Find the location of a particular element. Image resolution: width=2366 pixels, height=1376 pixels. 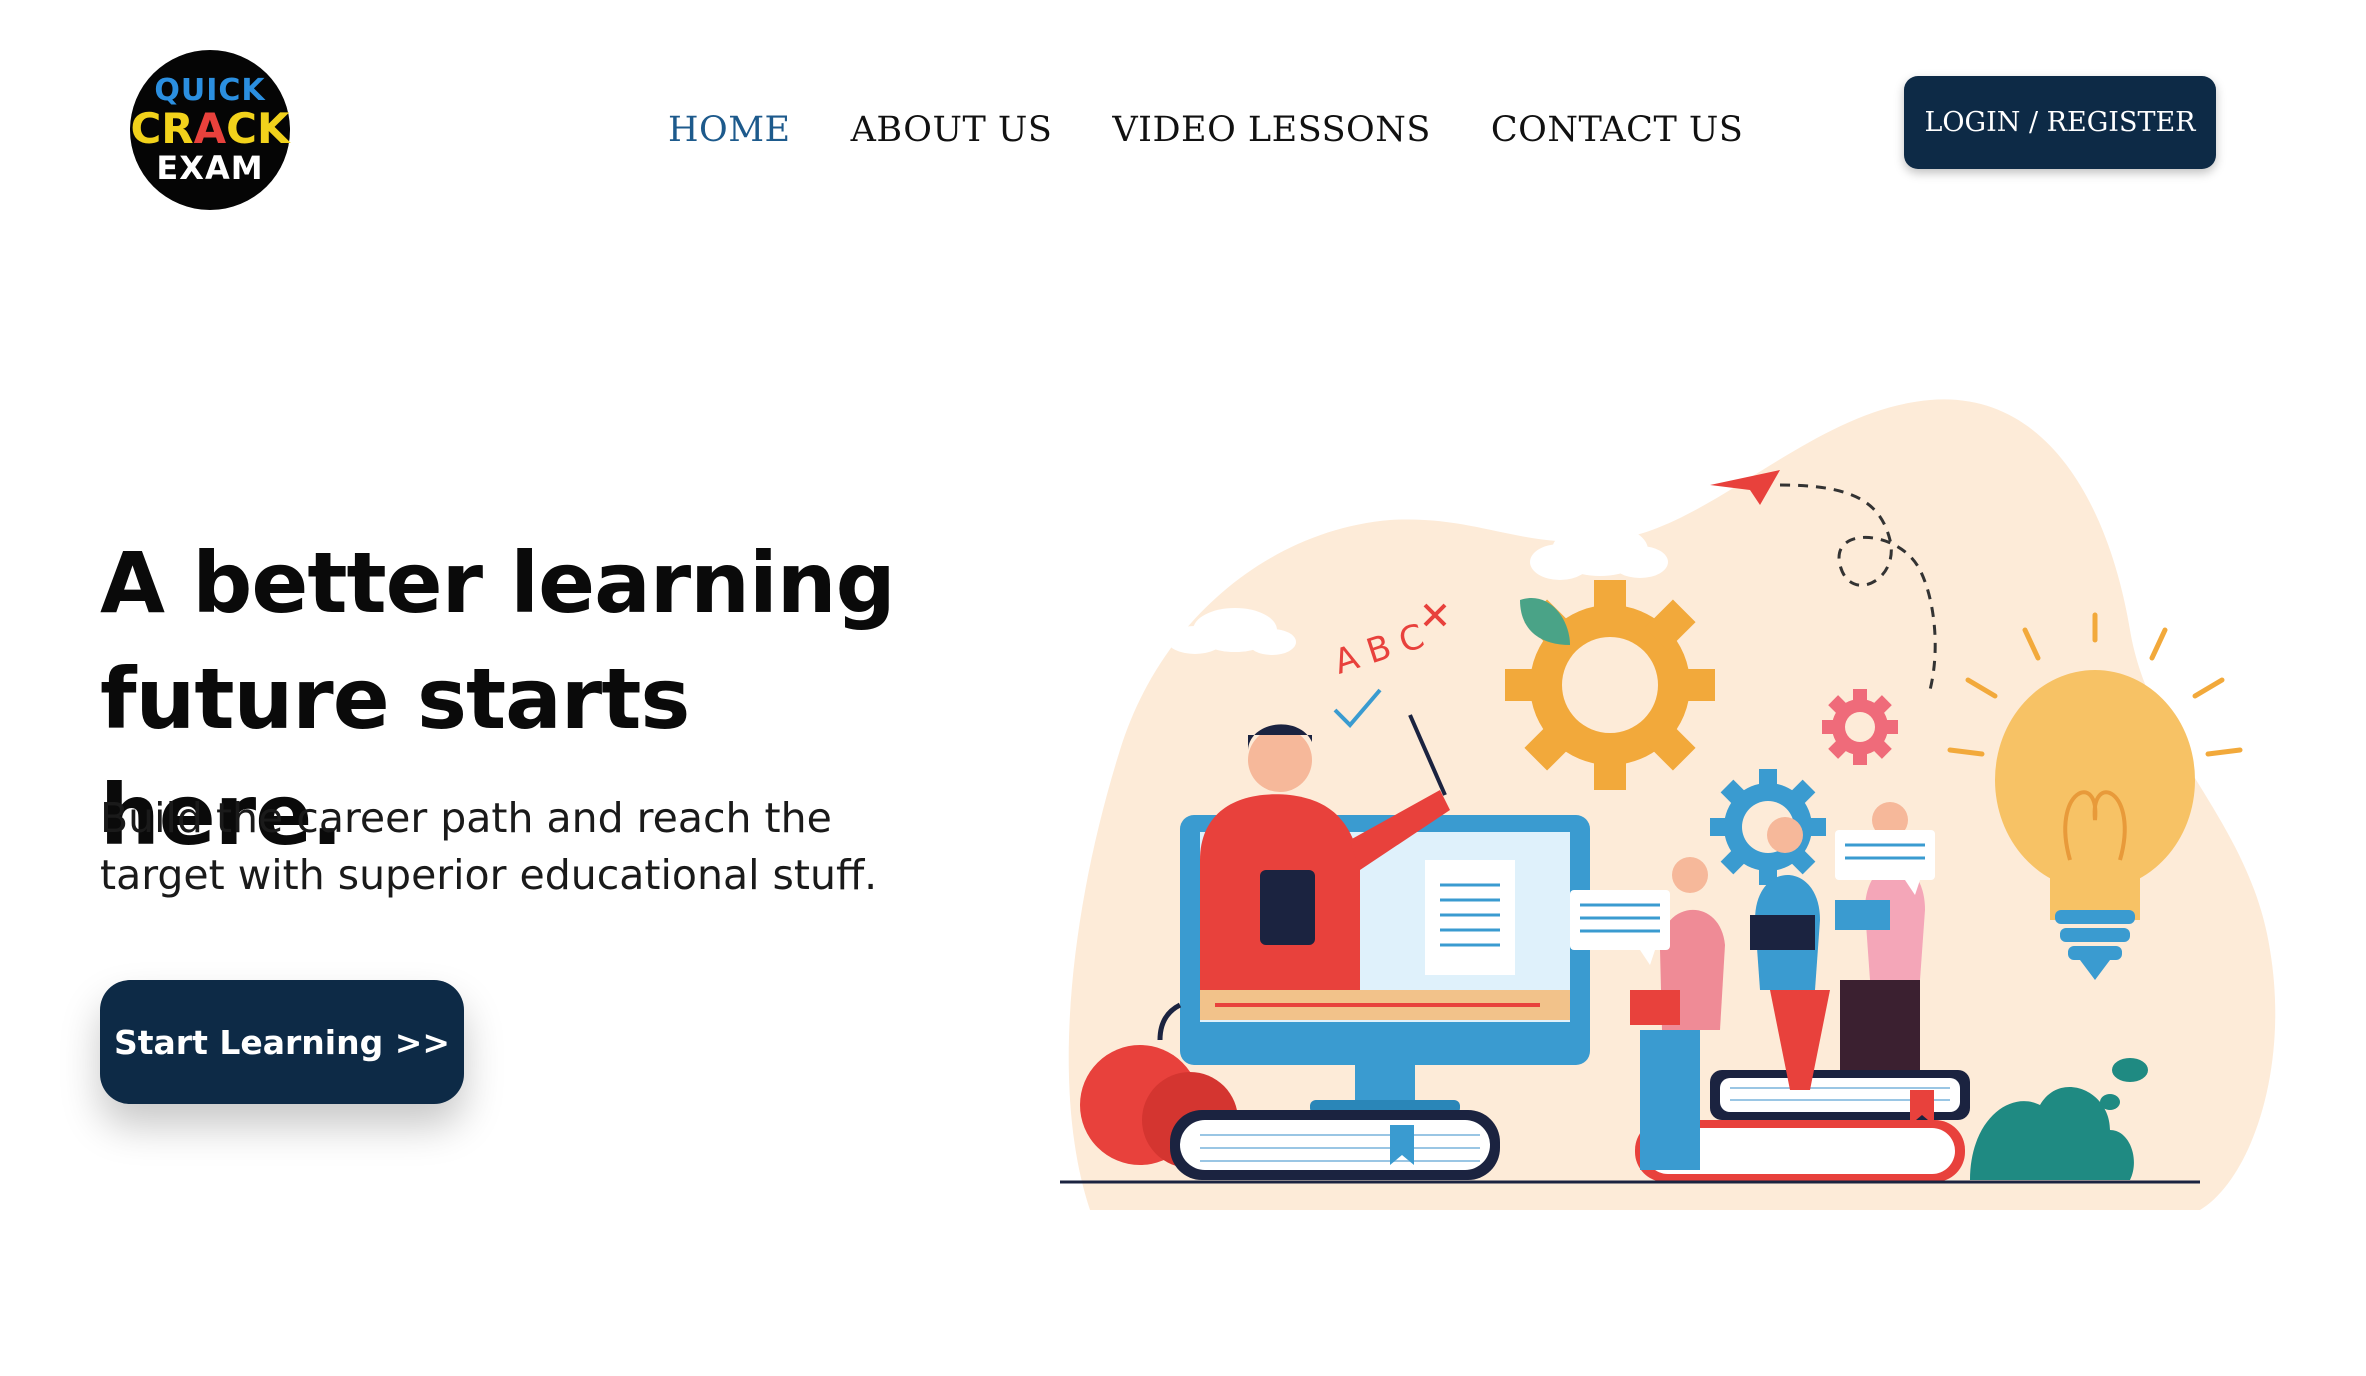

logo-word-exam: EXAM is located at coordinates (210, 168).